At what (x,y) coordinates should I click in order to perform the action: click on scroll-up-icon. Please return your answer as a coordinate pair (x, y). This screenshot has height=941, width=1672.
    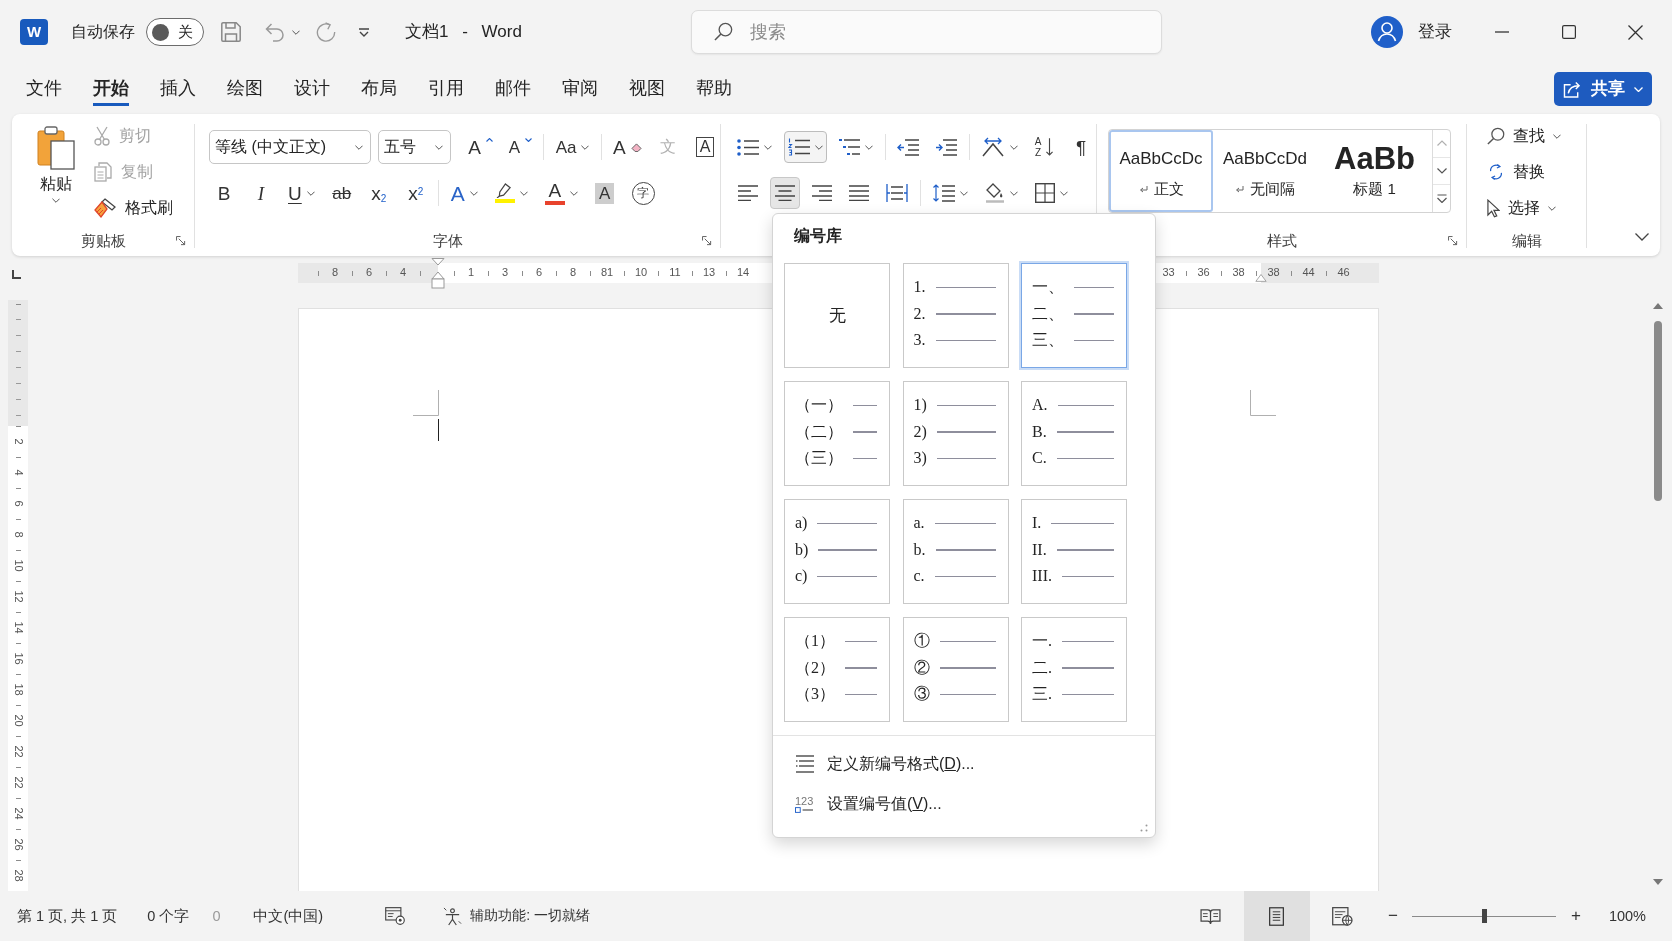
    Looking at the image, I should click on (1658, 306).